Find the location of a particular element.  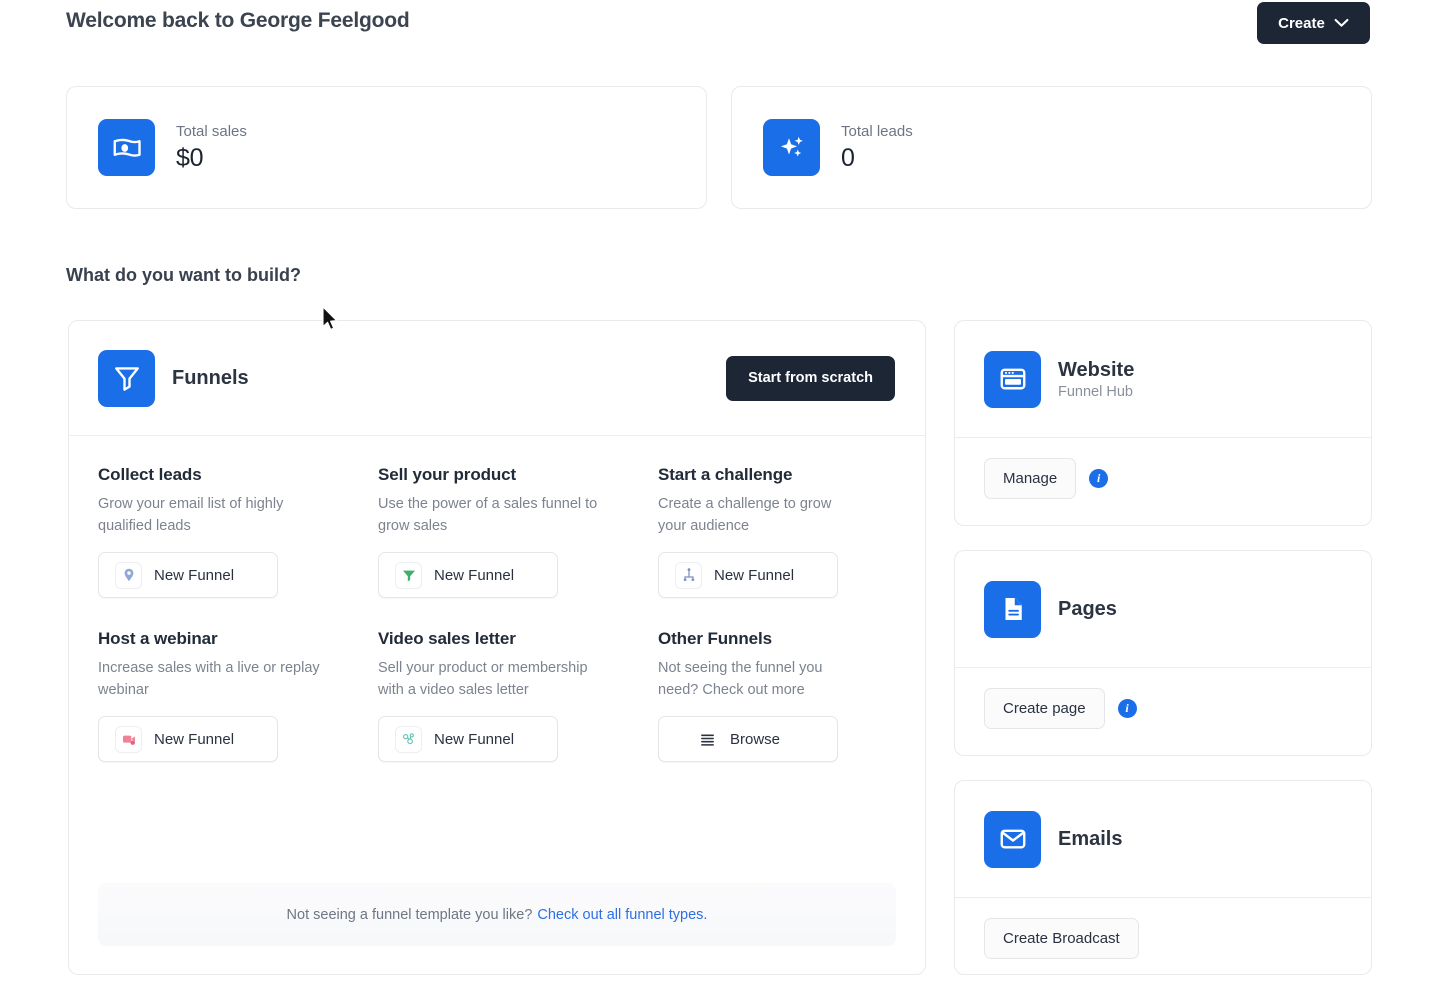

funnel-type-title: Start a challenge is located at coordinates (725, 474).